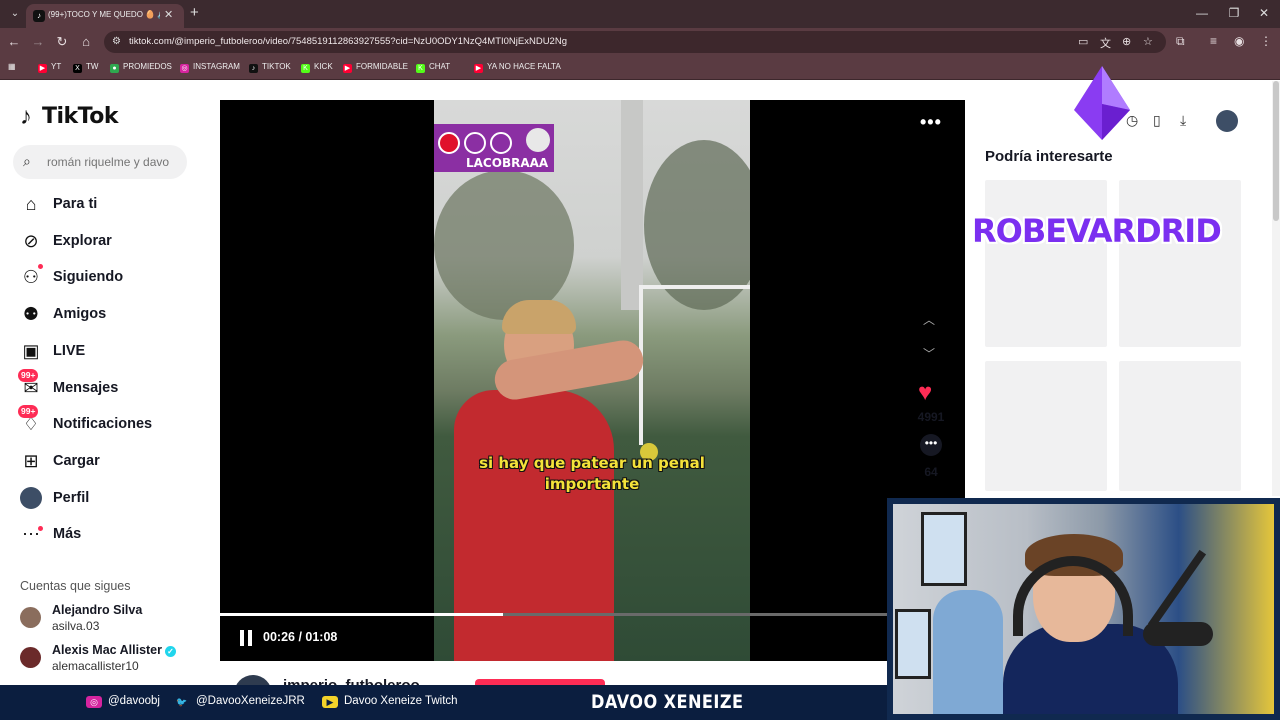  What do you see at coordinates (592, 614) in the screenshot?
I see `progress-bar` at bounding box center [592, 614].